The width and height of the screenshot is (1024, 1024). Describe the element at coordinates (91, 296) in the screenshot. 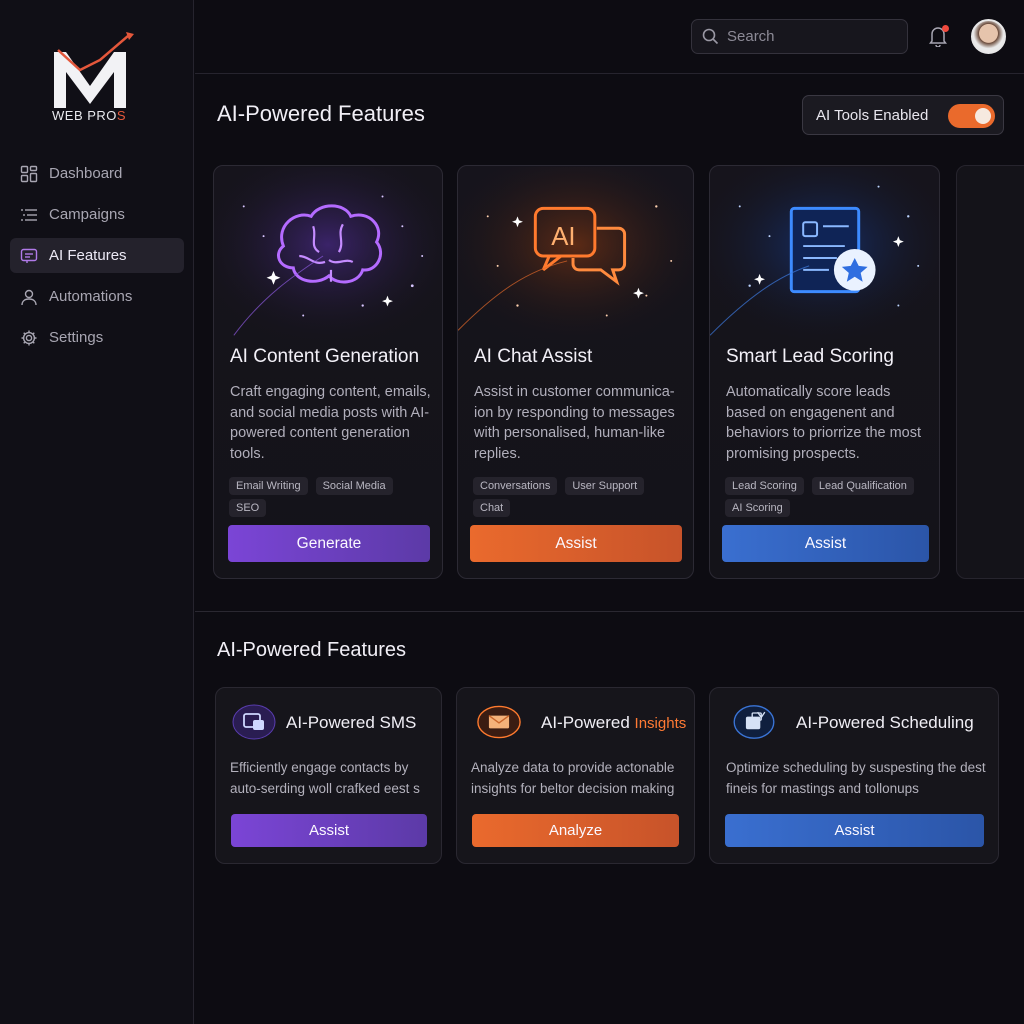

I see `sidebar-item-label: Automations` at that location.